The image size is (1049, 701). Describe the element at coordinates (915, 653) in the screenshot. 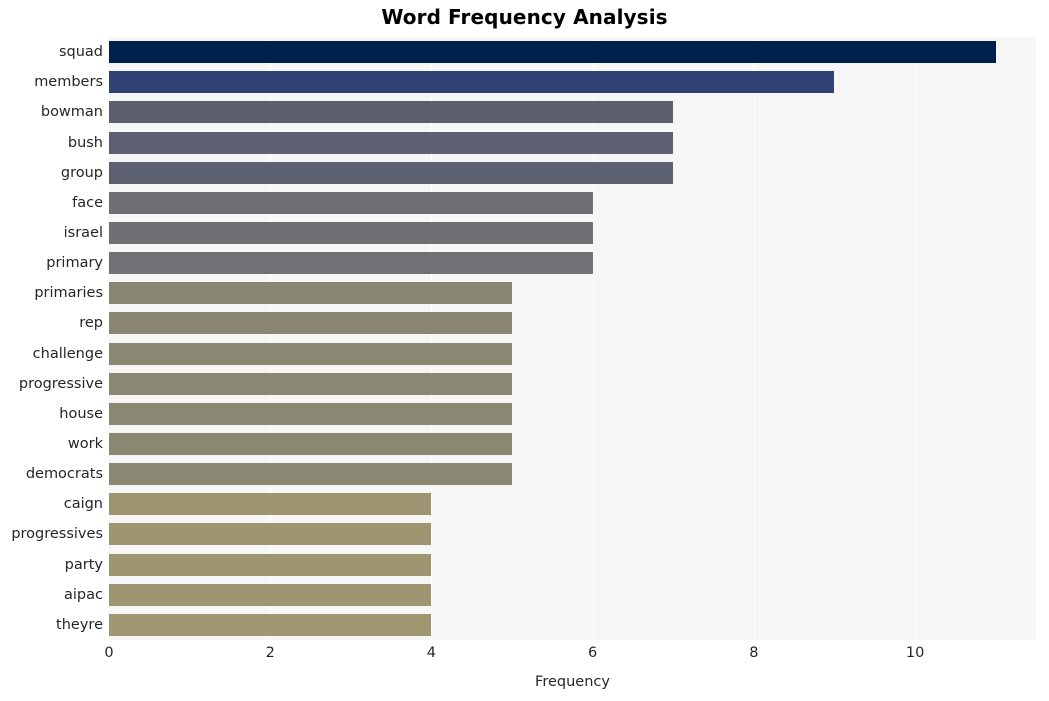

I see `x-tick-label: 10` at that location.